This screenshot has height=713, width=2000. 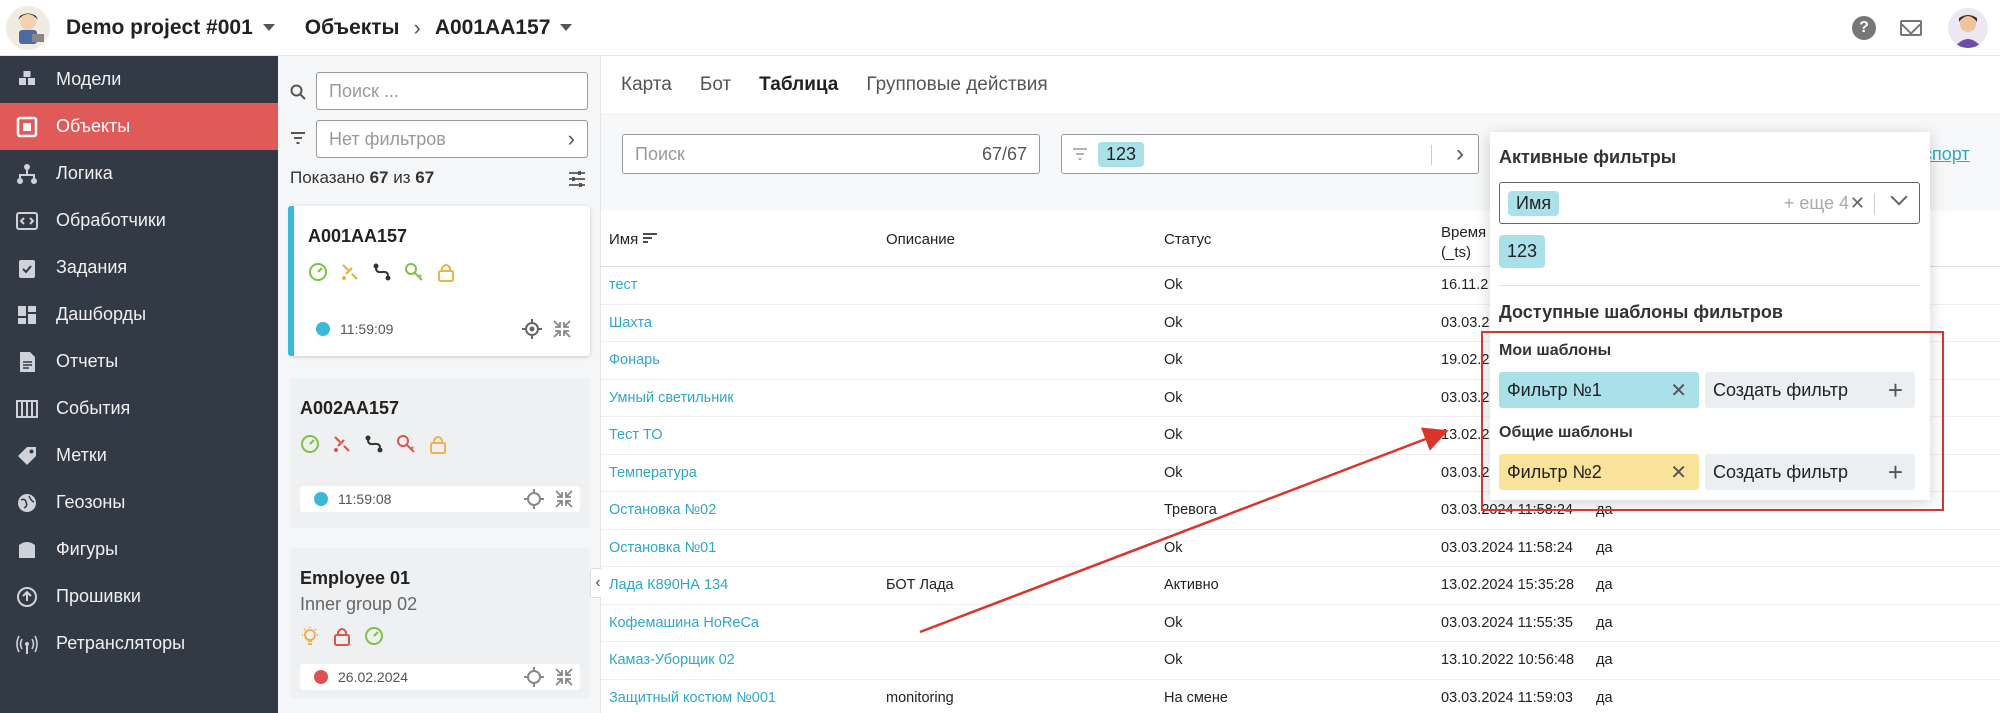 I want to click on filter-icon, so click(x=1080, y=154).